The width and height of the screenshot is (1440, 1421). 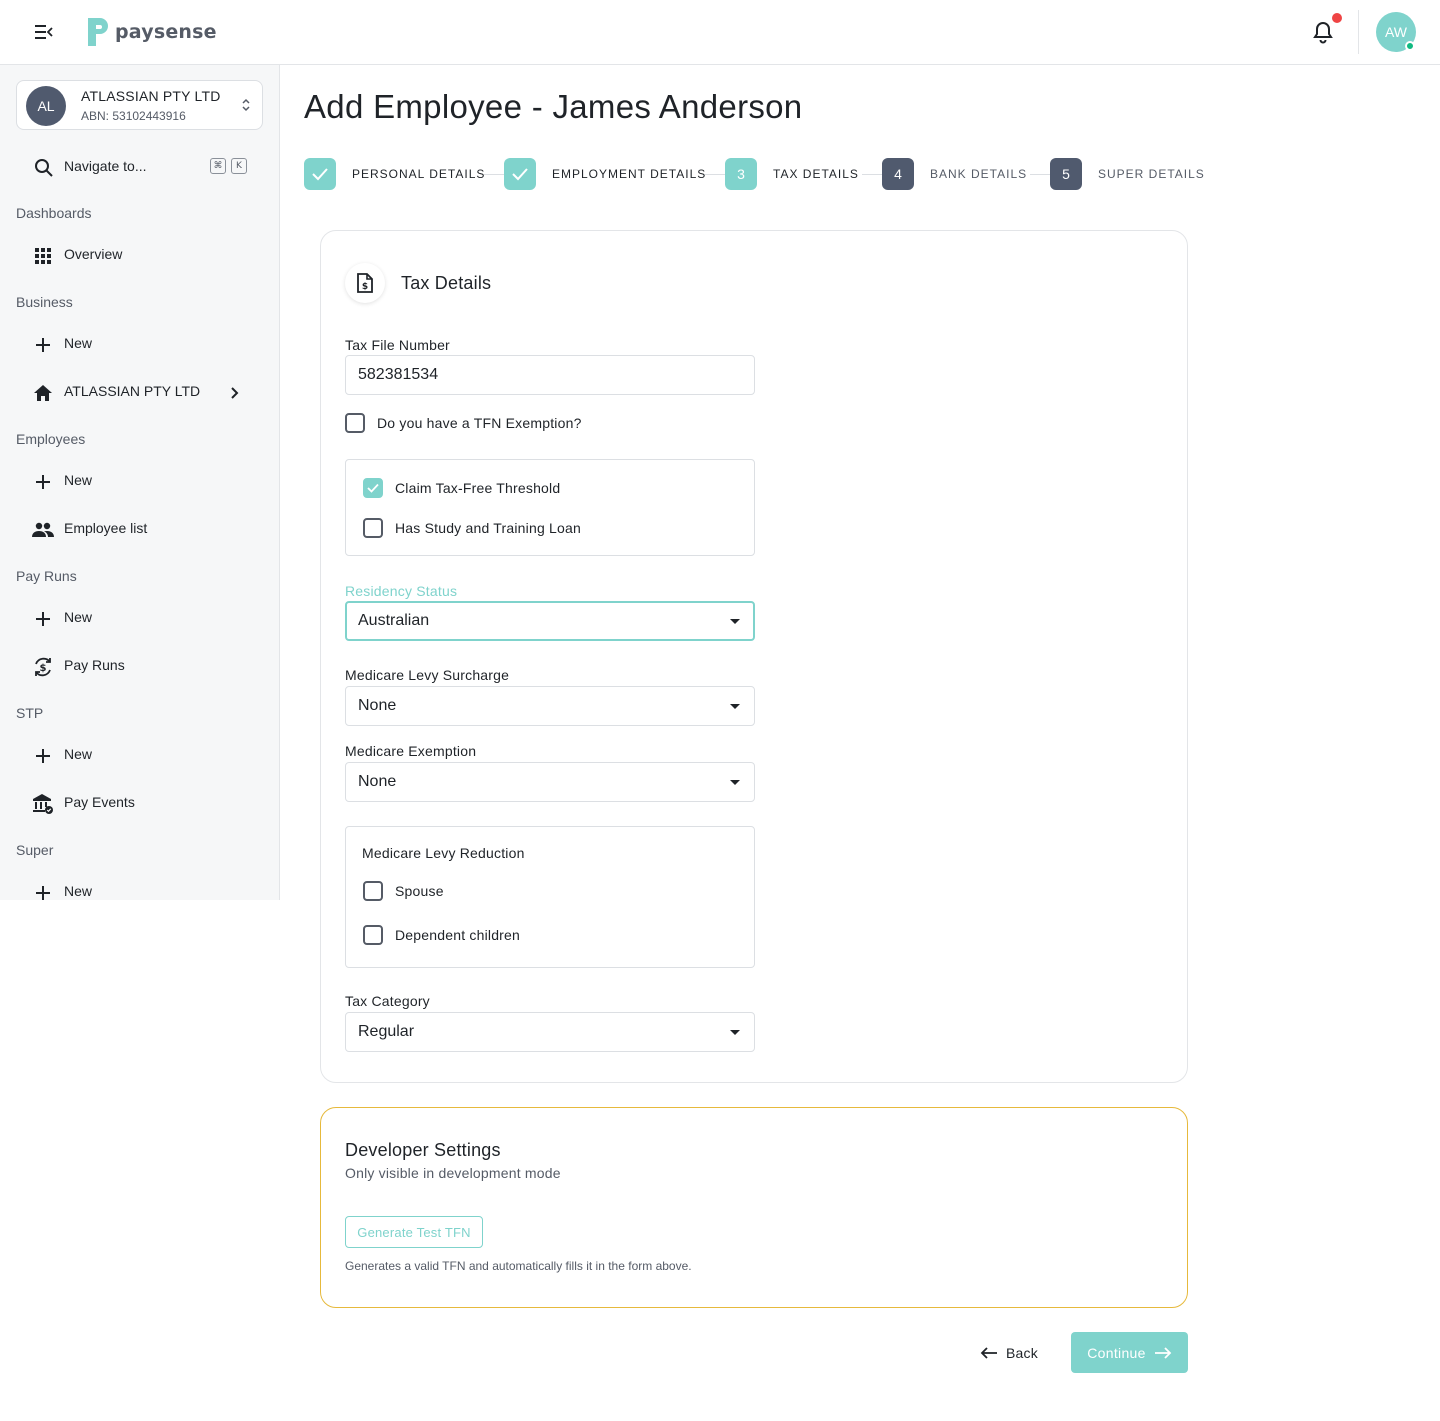 What do you see at coordinates (142, 618) in the screenshot?
I see `sidebar-item-payruns-new: New` at bounding box center [142, 618].